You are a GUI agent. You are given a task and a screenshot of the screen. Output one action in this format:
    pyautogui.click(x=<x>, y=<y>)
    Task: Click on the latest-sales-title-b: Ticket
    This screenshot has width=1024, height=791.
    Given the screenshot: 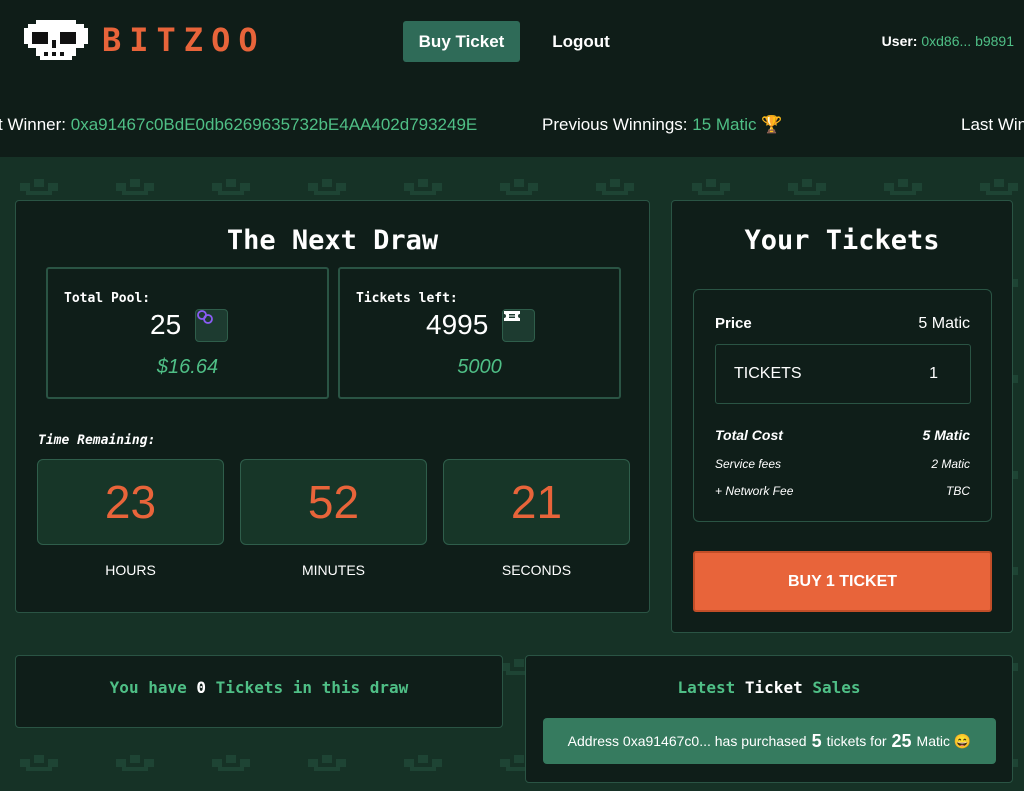 What is the action you would take?
    pyautogui.click(x=773, y=687)
    